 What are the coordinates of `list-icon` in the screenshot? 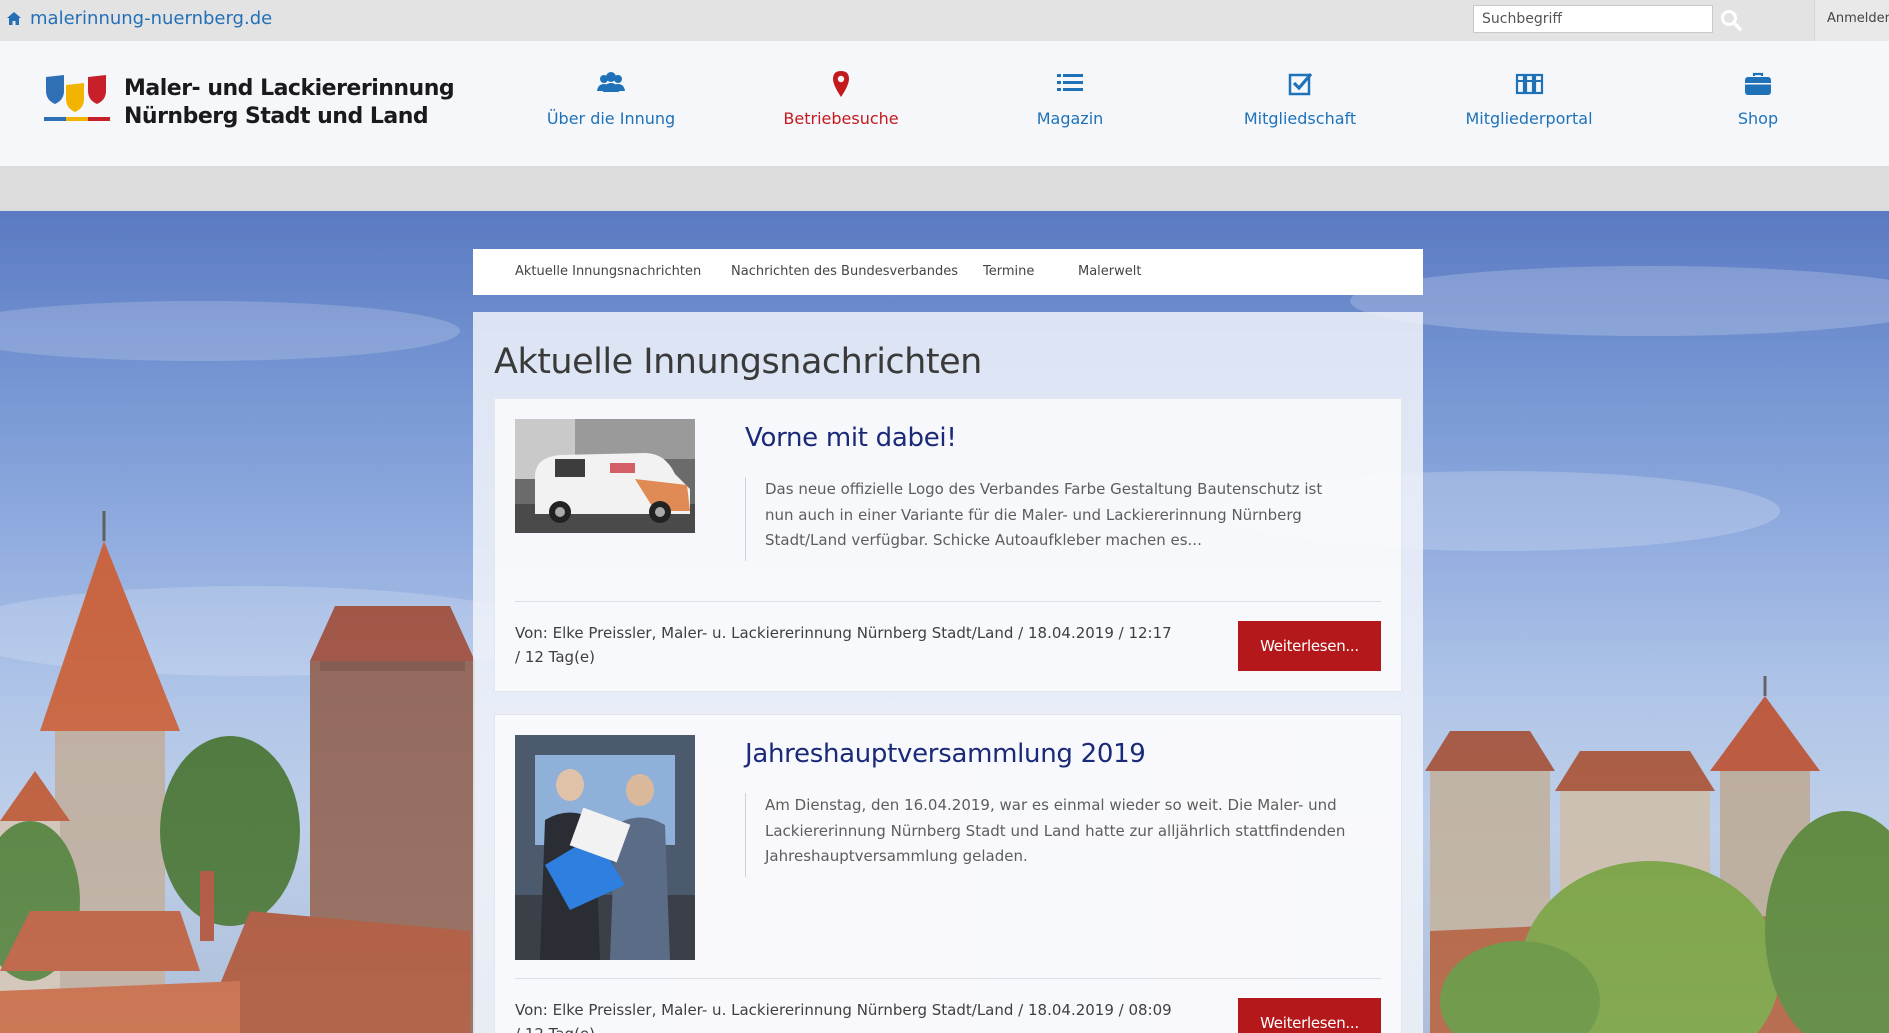 It's located at (1070, 82).